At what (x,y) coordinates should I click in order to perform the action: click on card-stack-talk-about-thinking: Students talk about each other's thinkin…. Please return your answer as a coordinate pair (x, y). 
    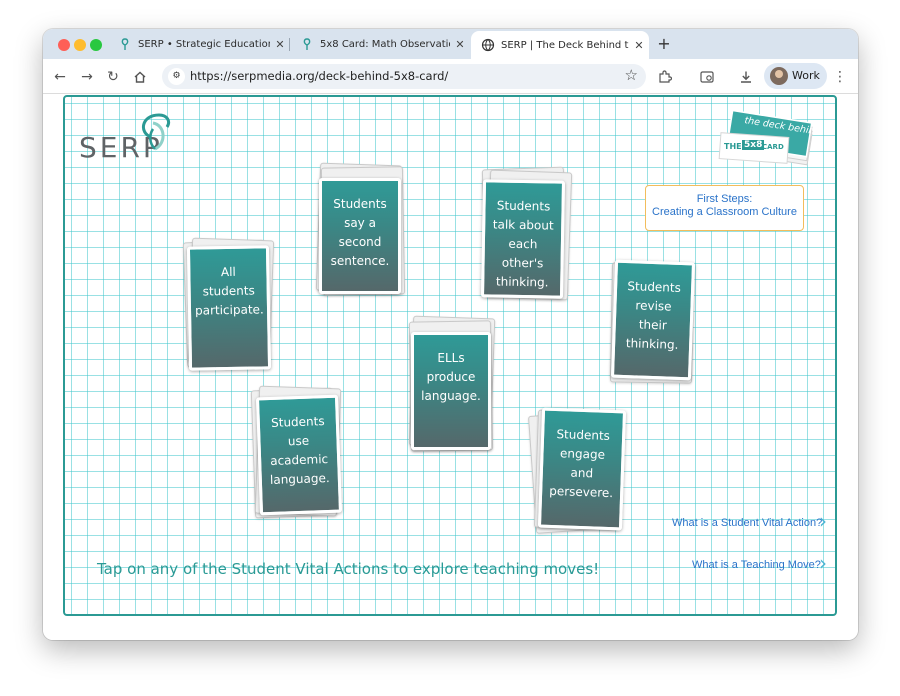
    Looking at the image, I should click on (527, 233).